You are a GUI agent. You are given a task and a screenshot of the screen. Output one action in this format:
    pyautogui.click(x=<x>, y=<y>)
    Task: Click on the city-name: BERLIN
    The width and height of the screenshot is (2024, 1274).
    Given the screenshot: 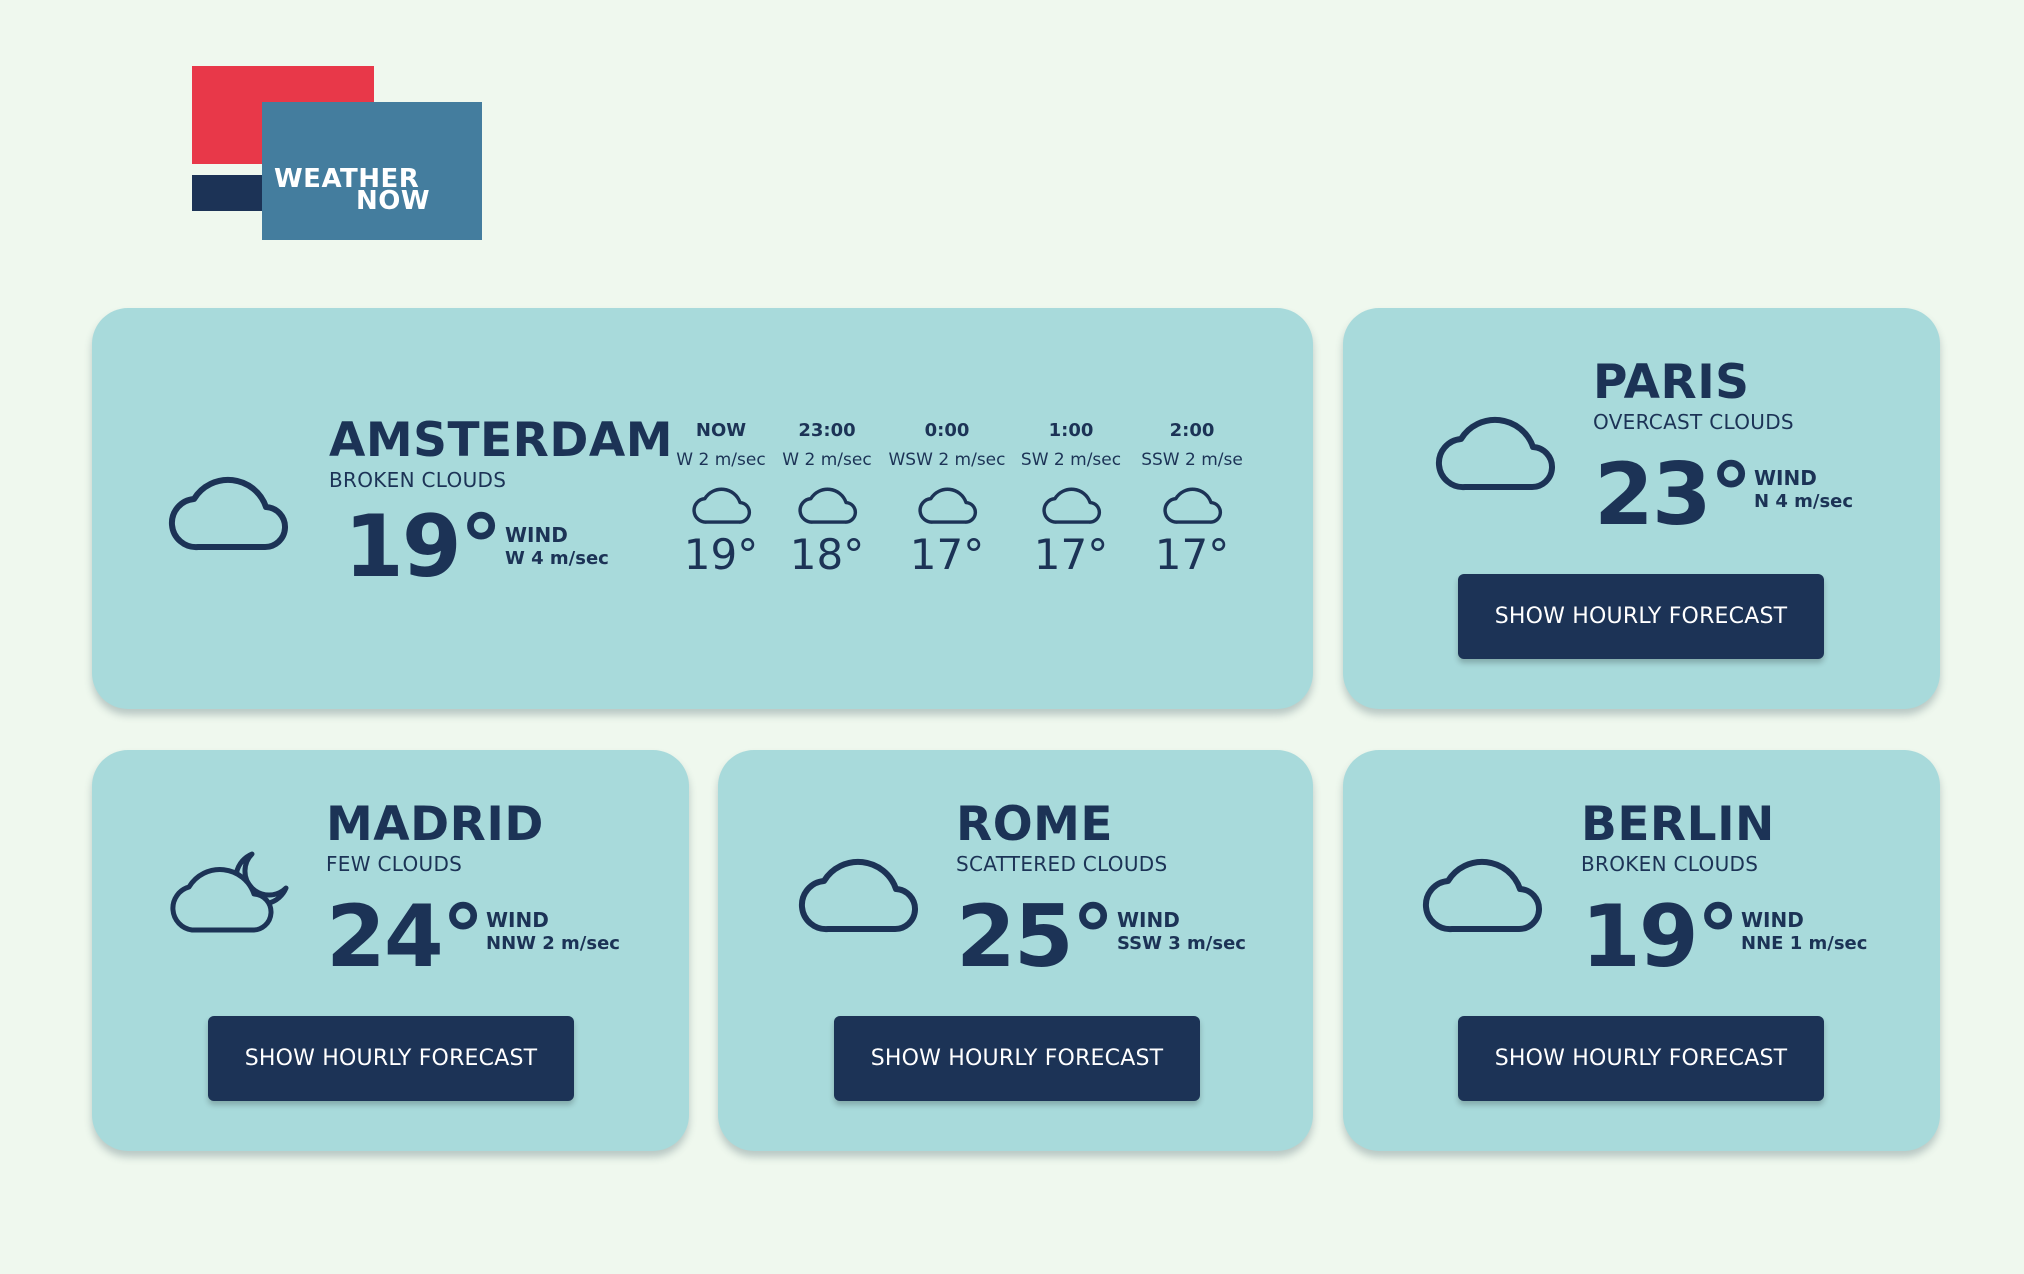 What is the action you would take?
    pyautogui.click(x=1678, y=824)
    